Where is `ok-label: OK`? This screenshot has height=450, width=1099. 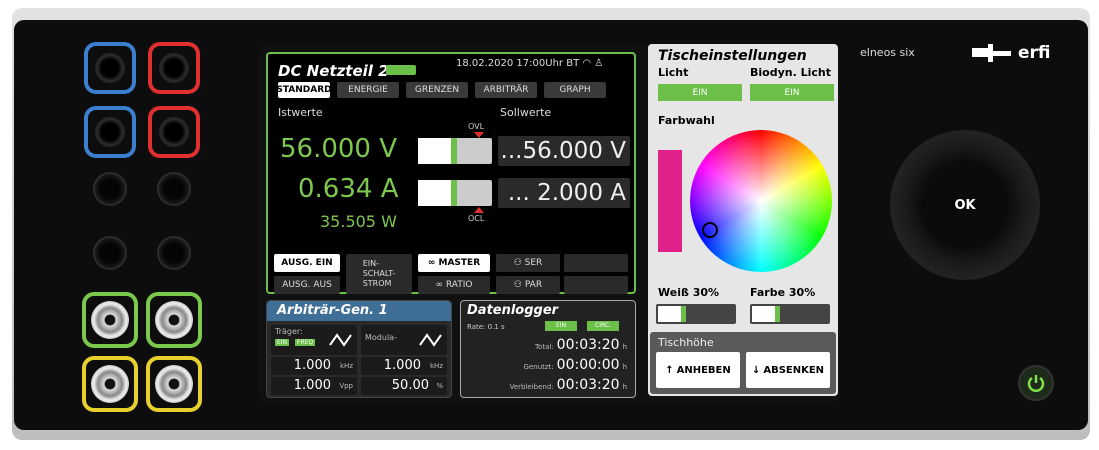 ok-label: OK is located at coordinates (965, 205).